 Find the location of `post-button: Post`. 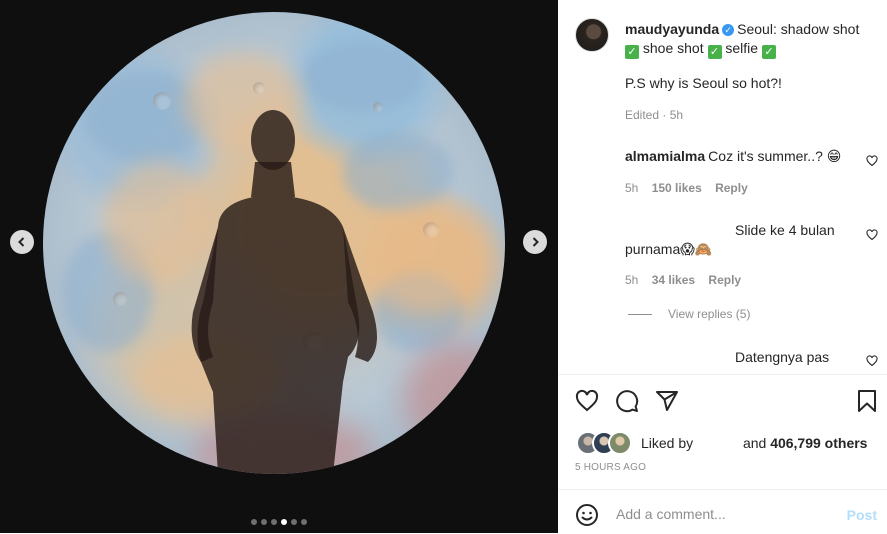

post-button: Post is located at coordinates (862, 515).